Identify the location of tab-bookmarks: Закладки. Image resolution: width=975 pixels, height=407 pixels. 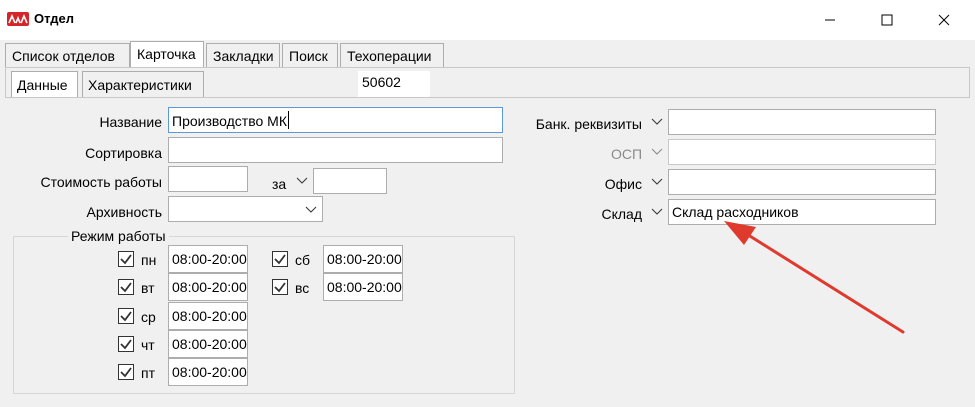
(243, 56).